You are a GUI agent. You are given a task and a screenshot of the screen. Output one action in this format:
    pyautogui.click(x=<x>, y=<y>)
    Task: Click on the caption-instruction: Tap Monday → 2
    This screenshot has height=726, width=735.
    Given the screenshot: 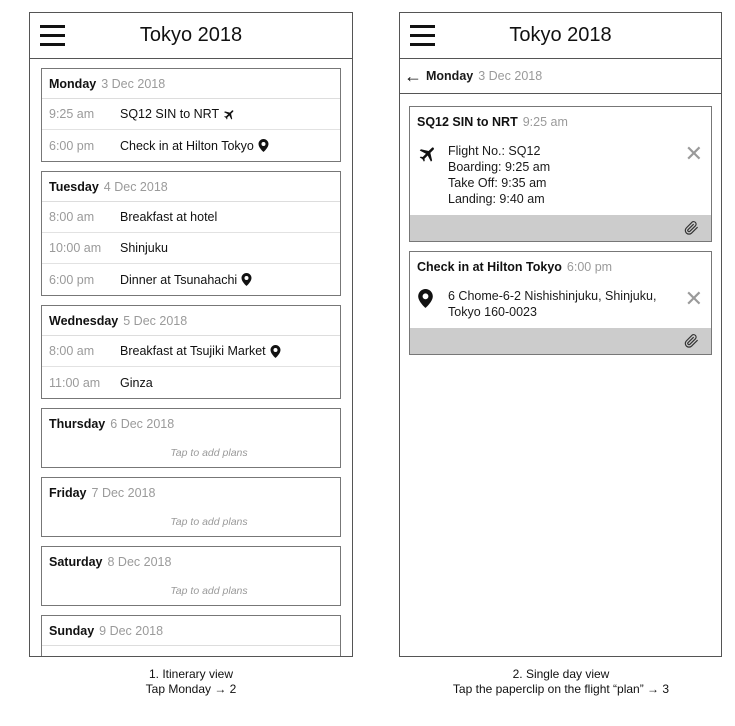 What is the action you would take?
    pyautogui.click(x=191, y=689)
    